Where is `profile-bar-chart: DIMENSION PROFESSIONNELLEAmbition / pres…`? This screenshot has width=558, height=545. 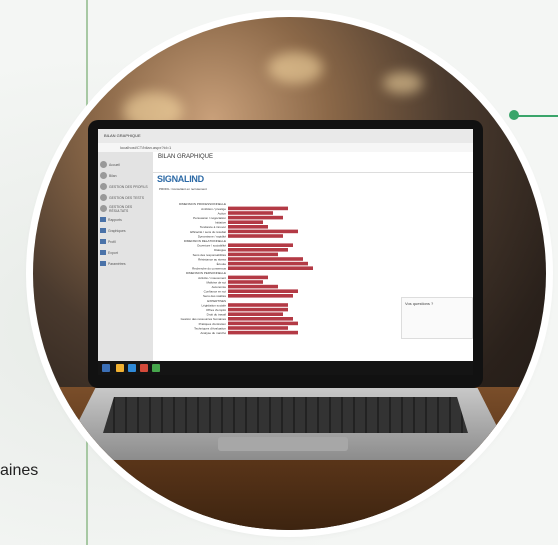
profile-bar-chart: DIMENSION PROFESSIONNELLEAmbition / pres… is located at coordinates (246, 268).